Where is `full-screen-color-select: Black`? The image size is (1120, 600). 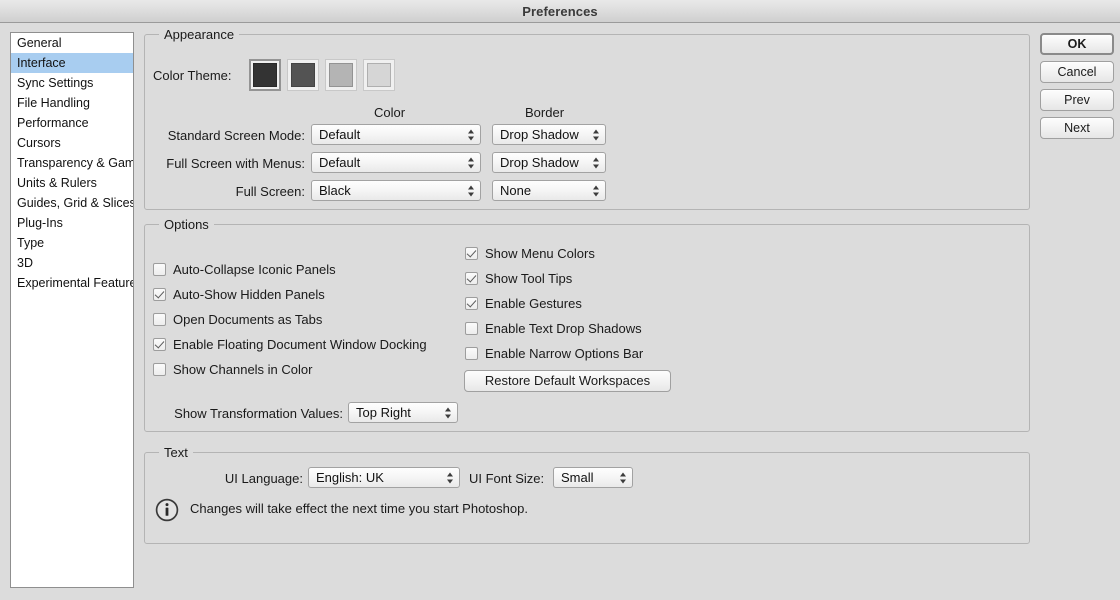
full-screen-color-select: Black is located at coordinates (396, 190).